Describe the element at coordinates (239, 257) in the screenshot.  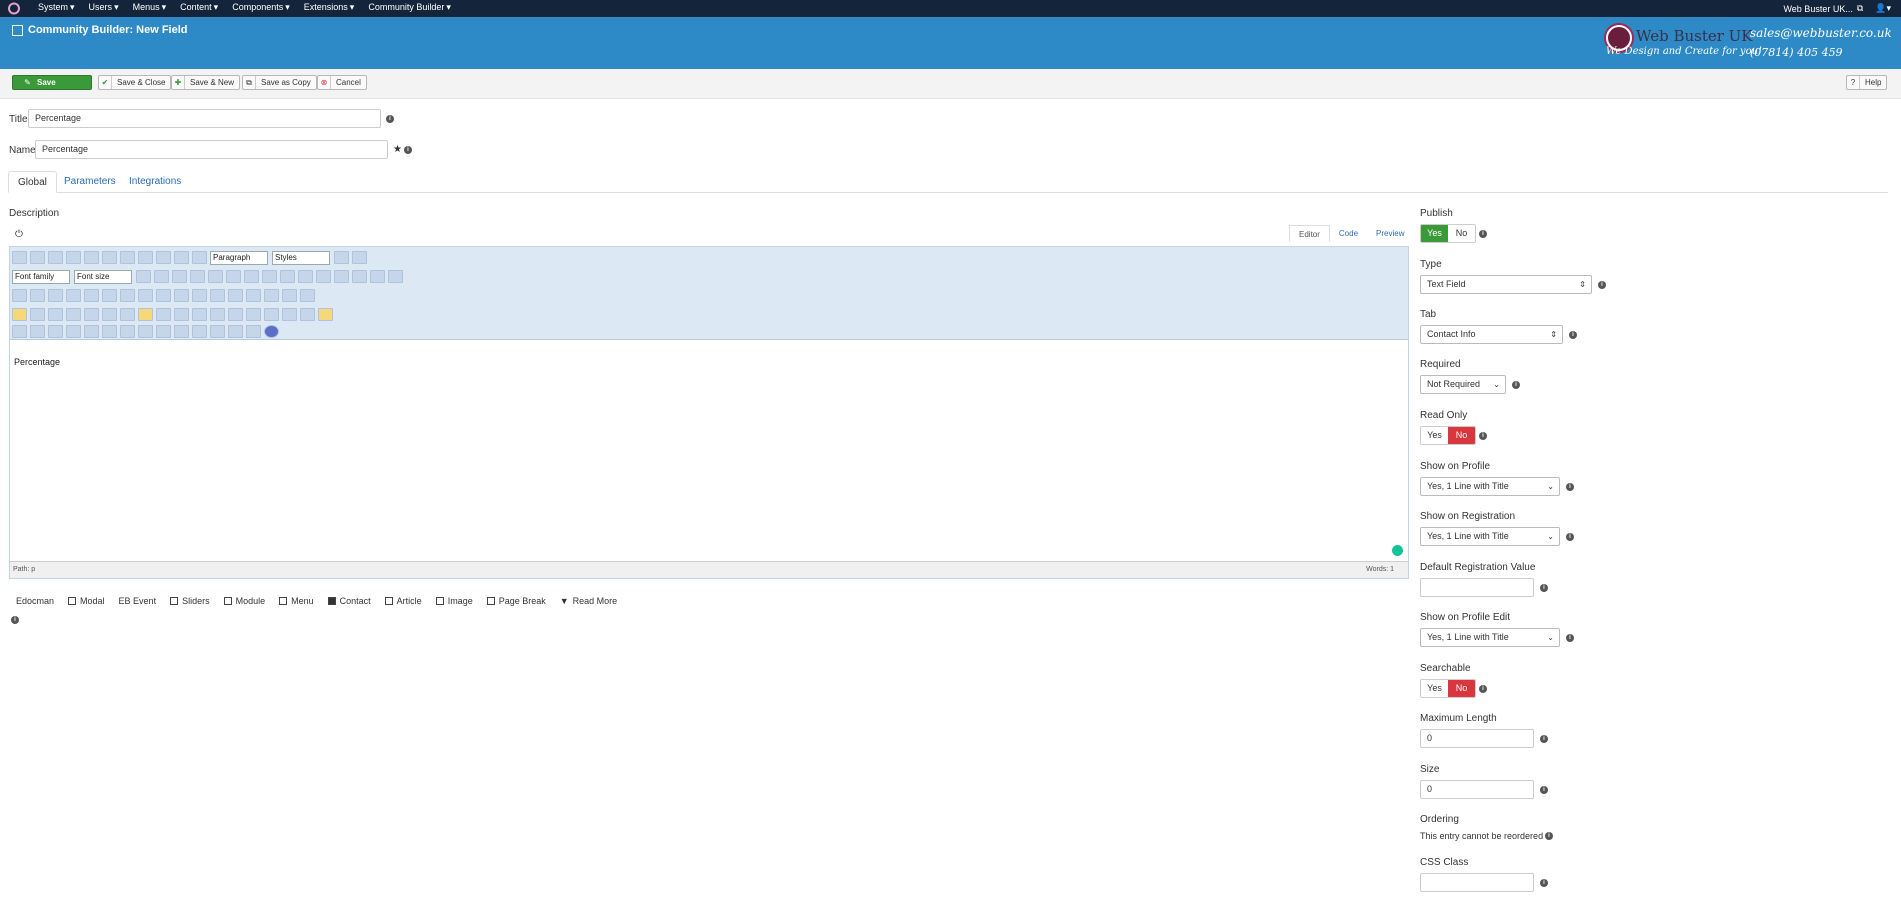
I see `format-select: Paragraph` at that location.